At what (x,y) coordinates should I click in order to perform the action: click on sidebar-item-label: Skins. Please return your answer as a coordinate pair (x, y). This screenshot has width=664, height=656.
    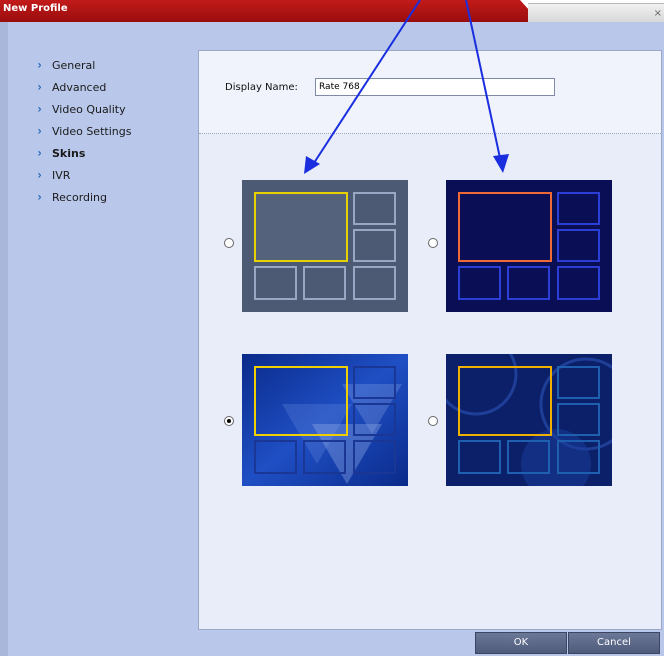
    Looking at the image, I should click on (69, 153).